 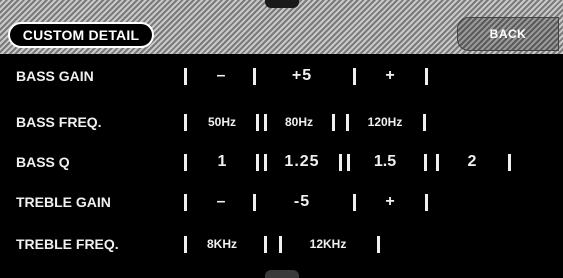 I want to click on treble-freq-option-12khz: 12KHz, so click(x=328, y=244).